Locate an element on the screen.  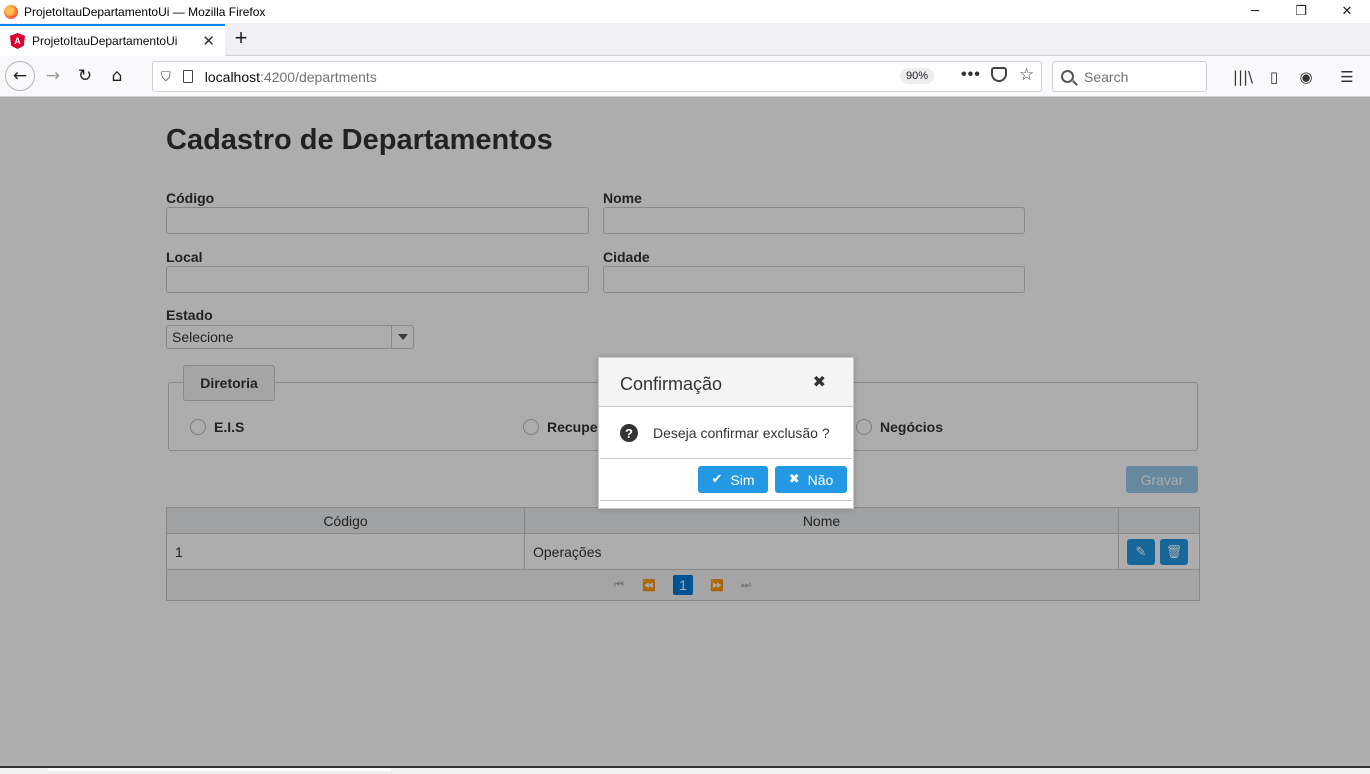
forward-button: → is located at coordinates (53, 76).